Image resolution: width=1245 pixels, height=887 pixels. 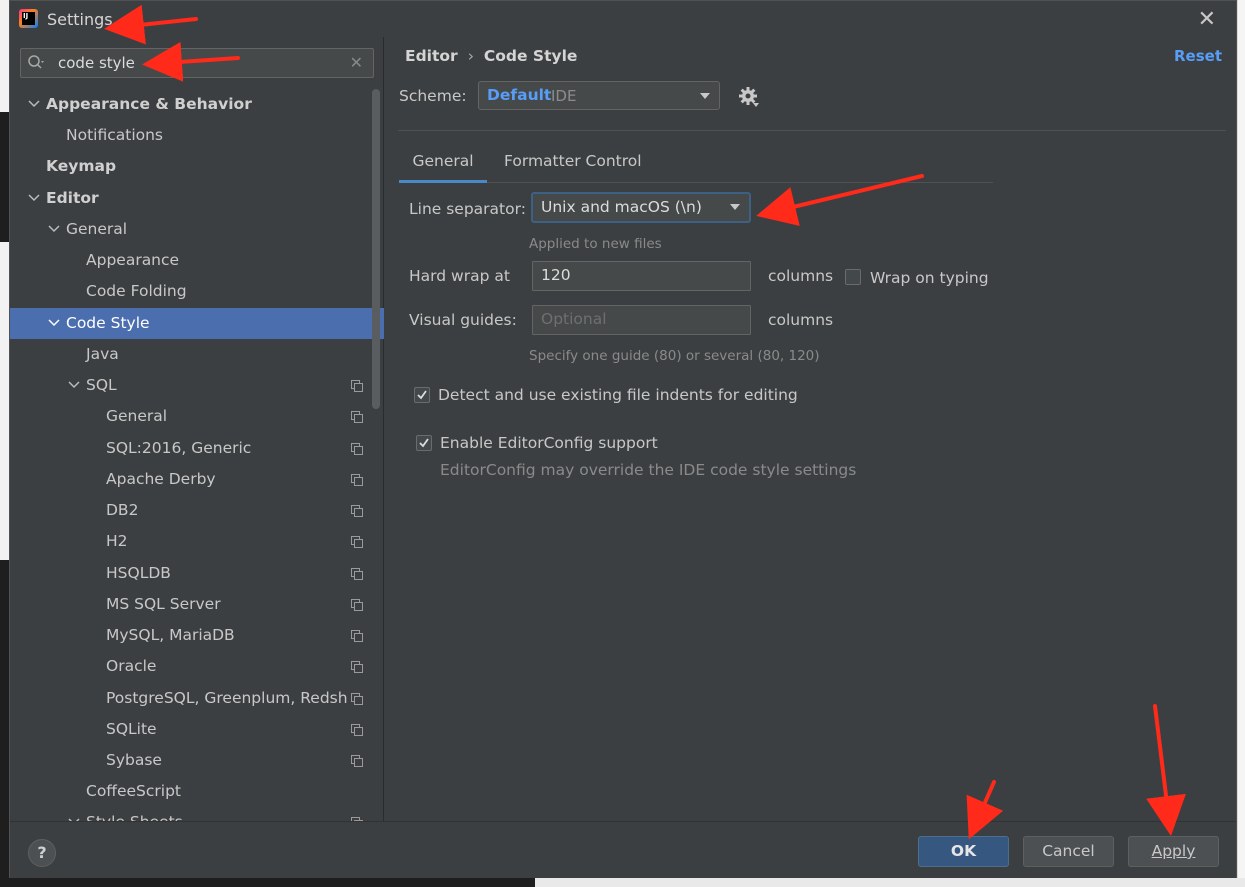 I want to click on tree-item-label: Appearance & Behavior, so click(x=149, y=104).